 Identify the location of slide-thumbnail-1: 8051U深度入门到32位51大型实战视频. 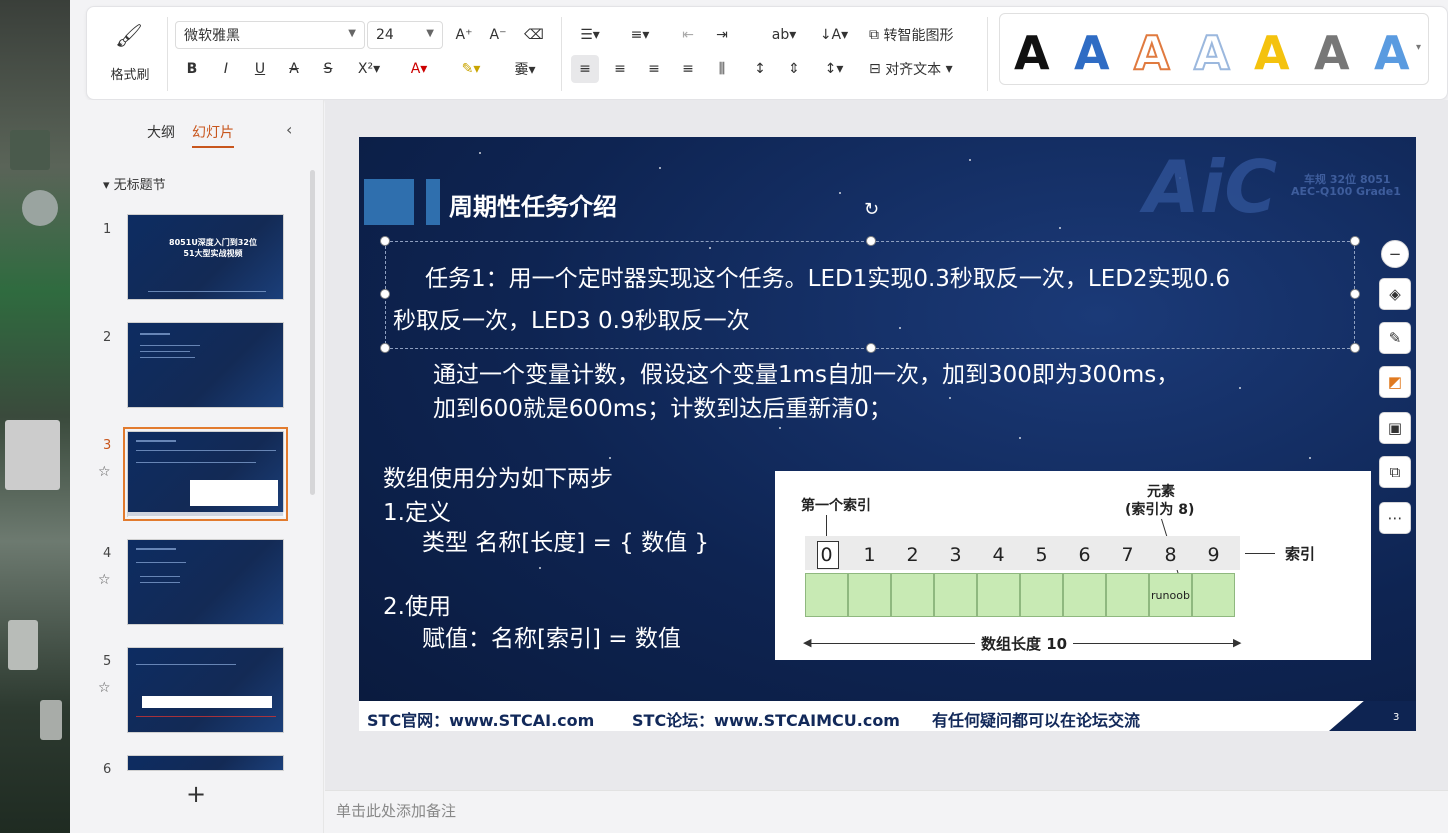
(205, 257).